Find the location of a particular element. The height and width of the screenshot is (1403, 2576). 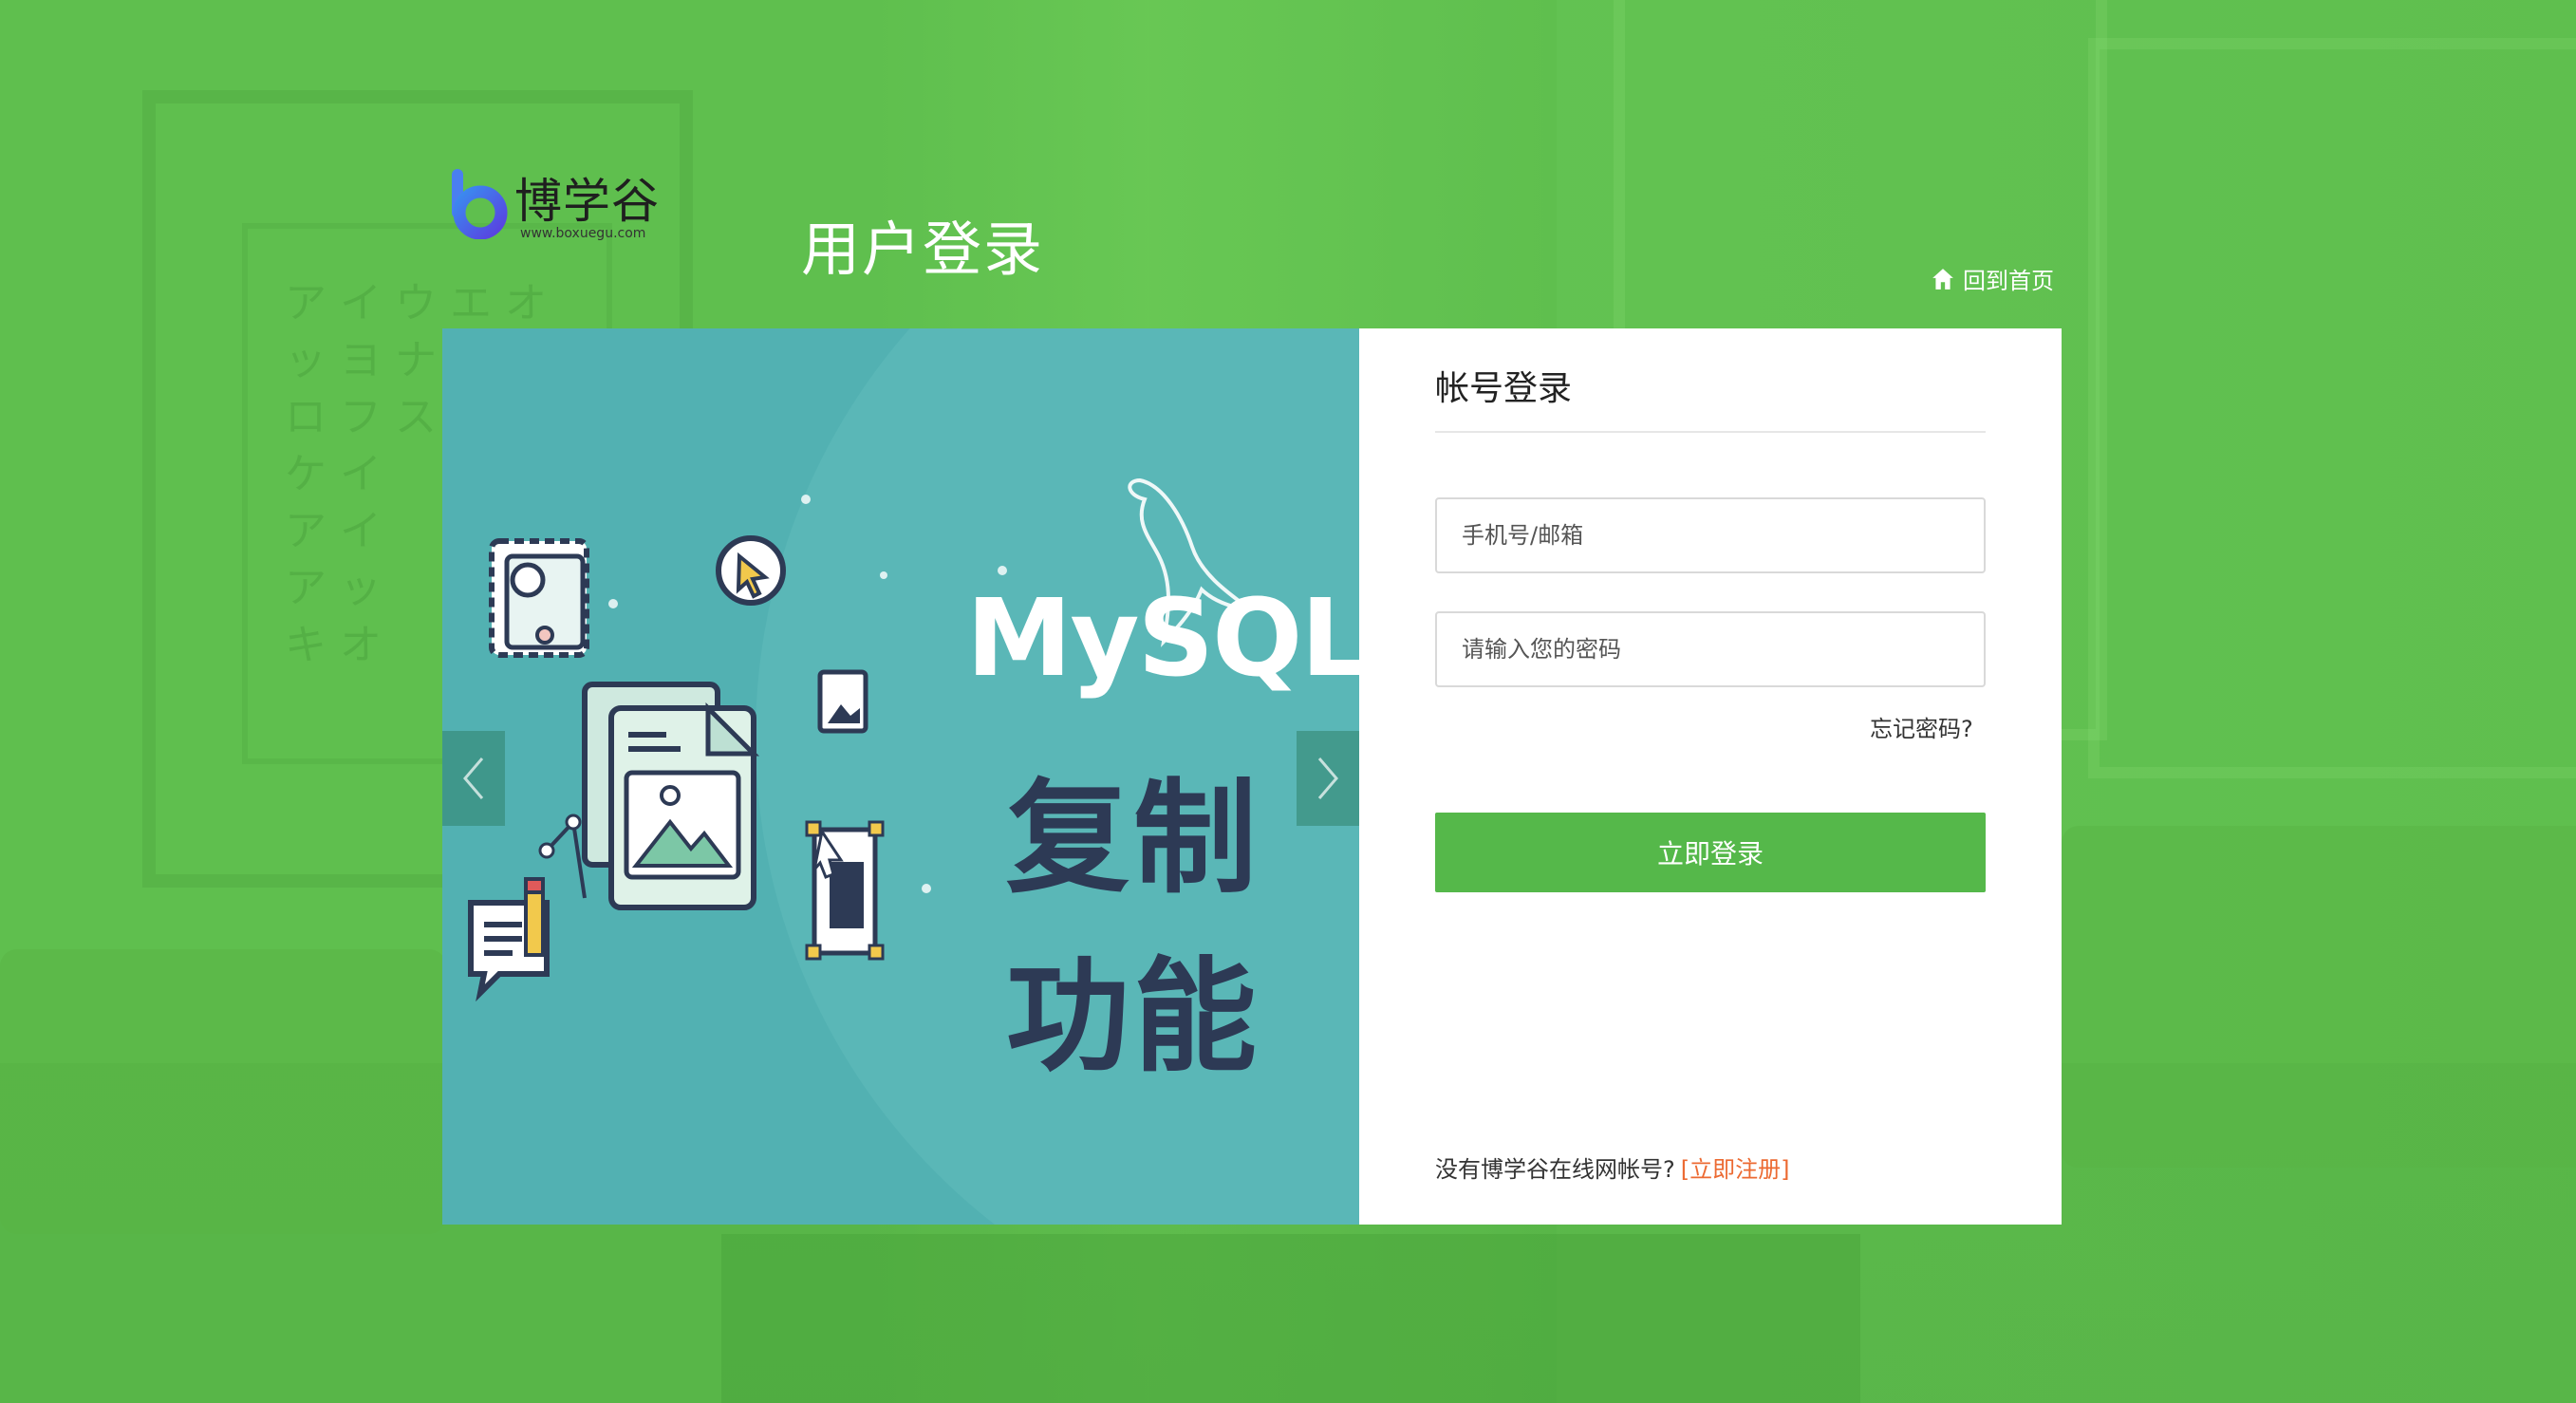

background-table is located at coordinates (1291, 1318).